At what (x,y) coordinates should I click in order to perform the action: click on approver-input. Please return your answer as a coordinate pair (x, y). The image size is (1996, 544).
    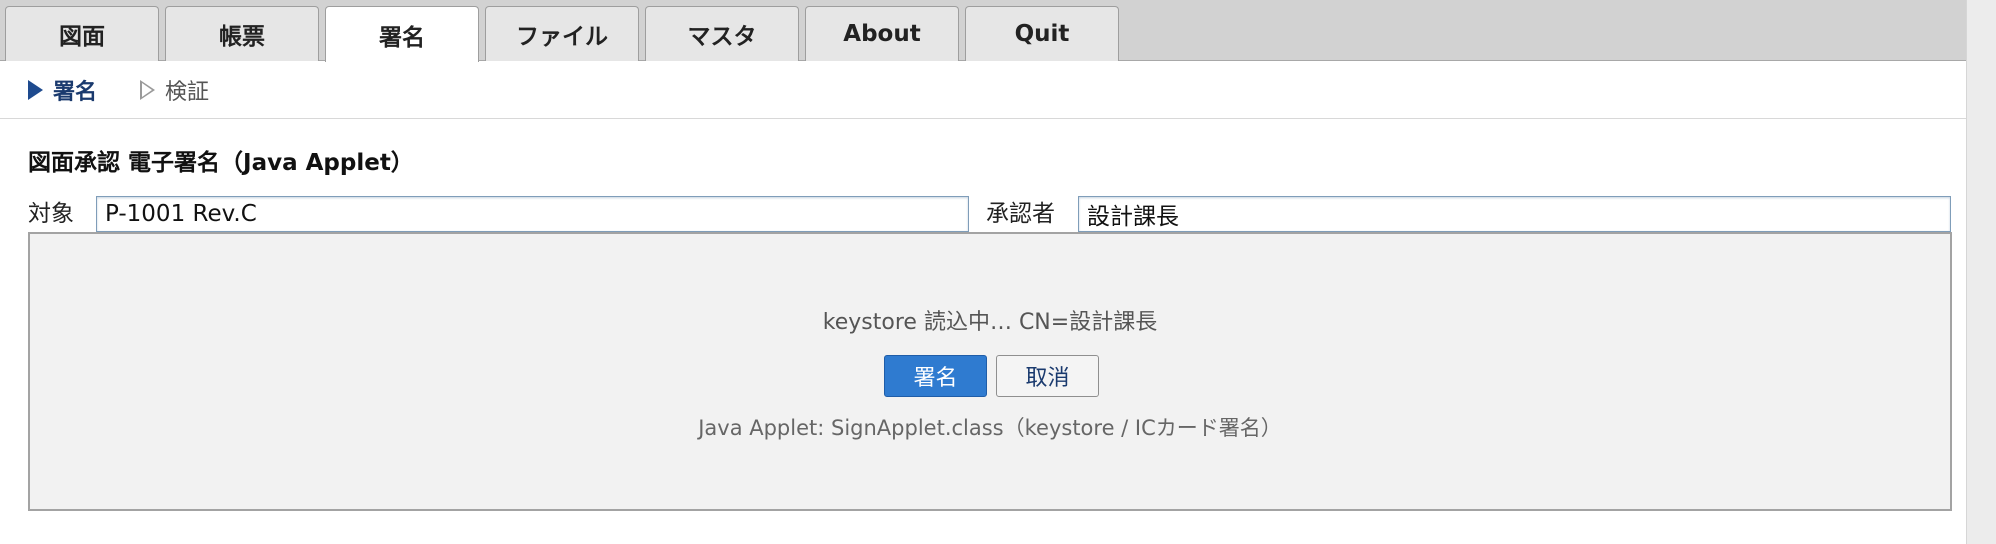
    Looking at the image, I should click on (1514, 214).